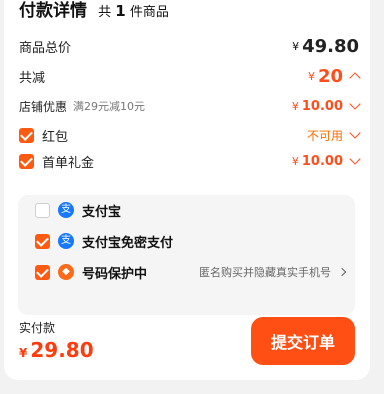 Image resolution: width=384 pixels, height=394 pixels. I want to click on privacy-label: 号码保护中, so click(115, 274).